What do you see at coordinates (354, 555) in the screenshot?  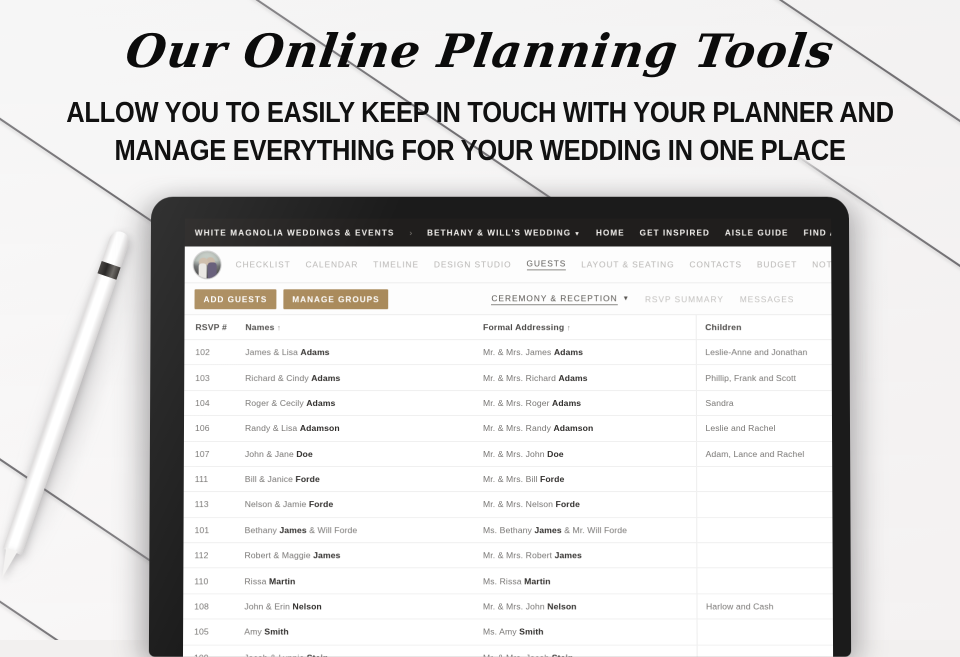 I see `cell-names: Robert & Maggie James` at bounding box center [354, 555].